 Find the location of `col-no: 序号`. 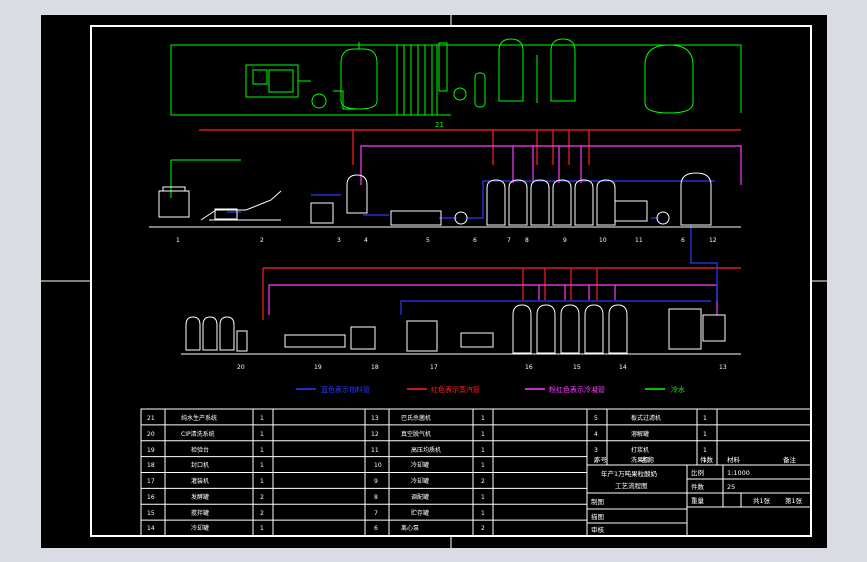

col-no: 序号 is located at coordinates (601, 459).